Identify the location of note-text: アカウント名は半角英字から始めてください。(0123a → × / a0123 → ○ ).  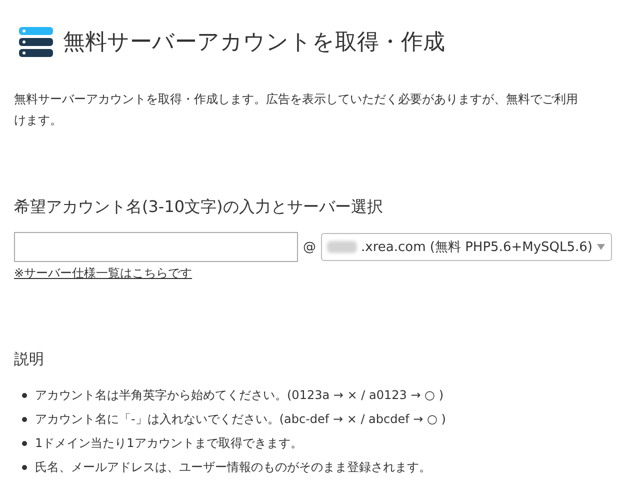
(239, 395).